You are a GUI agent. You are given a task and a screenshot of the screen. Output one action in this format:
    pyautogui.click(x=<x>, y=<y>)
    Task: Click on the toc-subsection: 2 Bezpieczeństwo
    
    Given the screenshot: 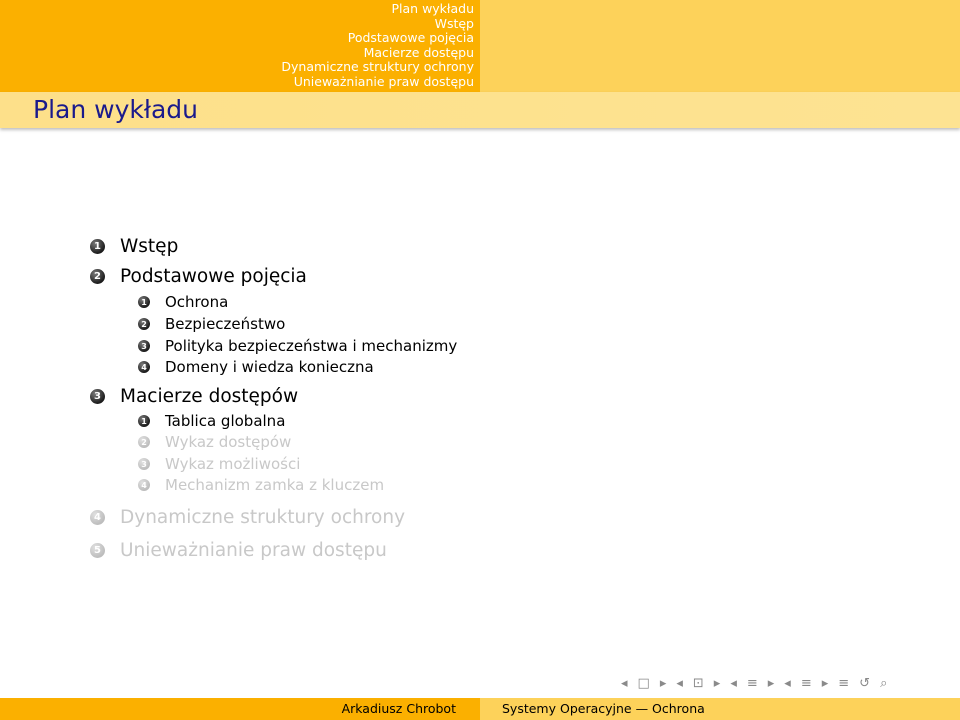 What is the action you would take?
    pyautogui.click(x=211, y=324)
    